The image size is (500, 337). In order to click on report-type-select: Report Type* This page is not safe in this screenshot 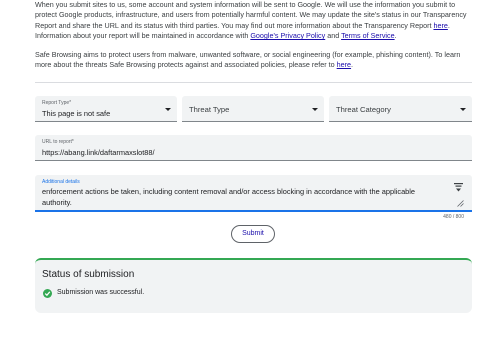, I will do `click(106, 109)`.